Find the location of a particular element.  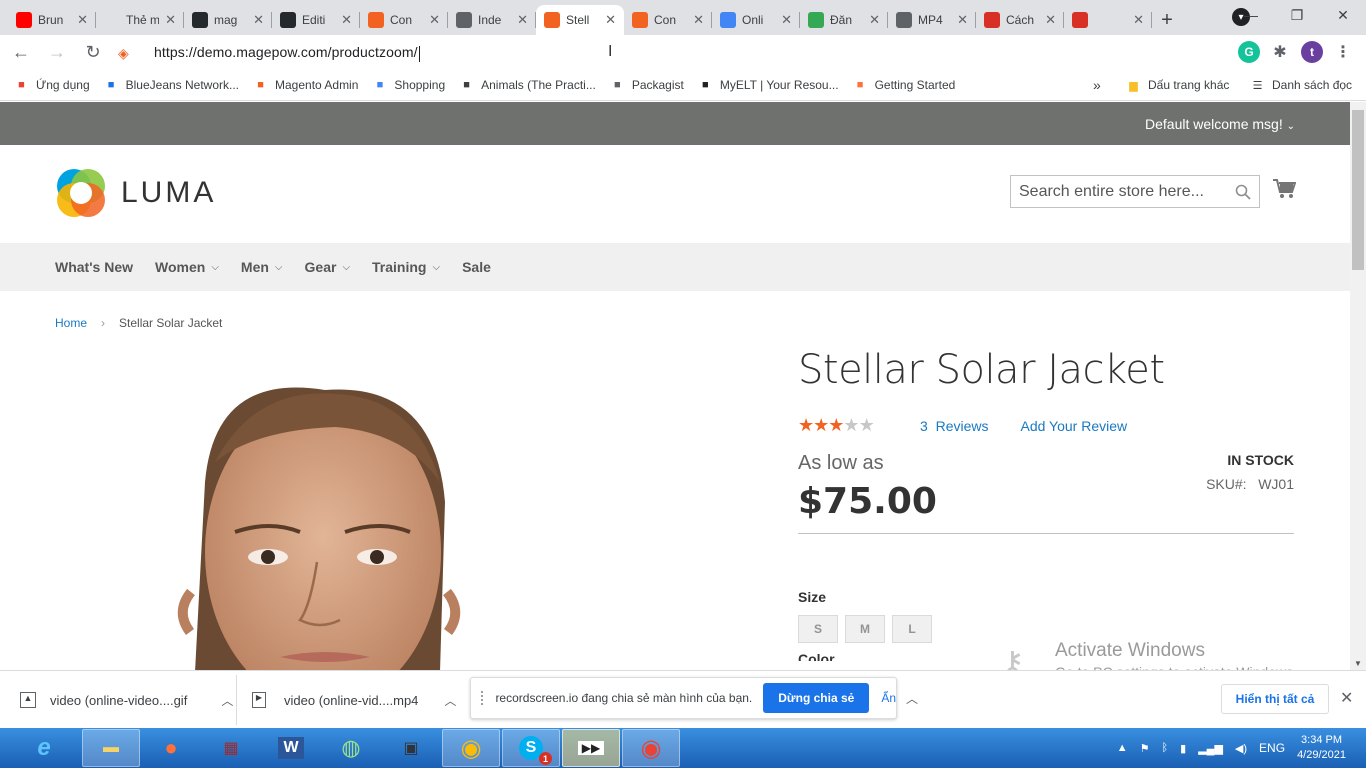

bookmark-item: ■ Magento Admin is located at coordinates (305, 85).